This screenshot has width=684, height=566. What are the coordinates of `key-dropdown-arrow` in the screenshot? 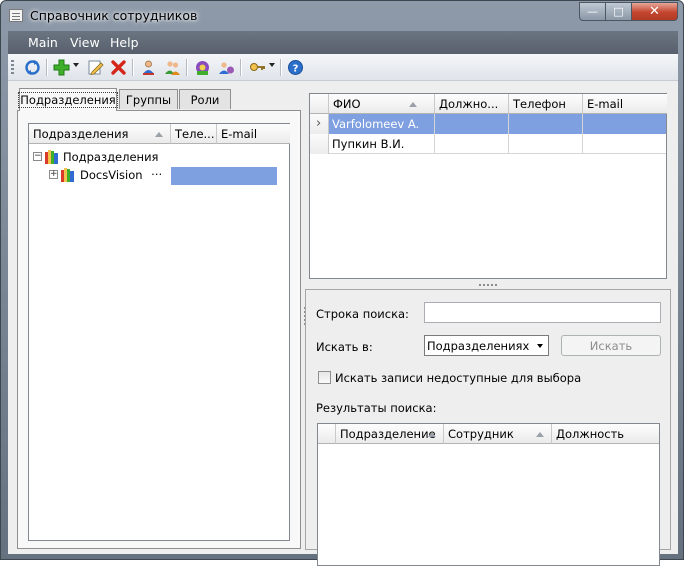 It's located at (272, 65).